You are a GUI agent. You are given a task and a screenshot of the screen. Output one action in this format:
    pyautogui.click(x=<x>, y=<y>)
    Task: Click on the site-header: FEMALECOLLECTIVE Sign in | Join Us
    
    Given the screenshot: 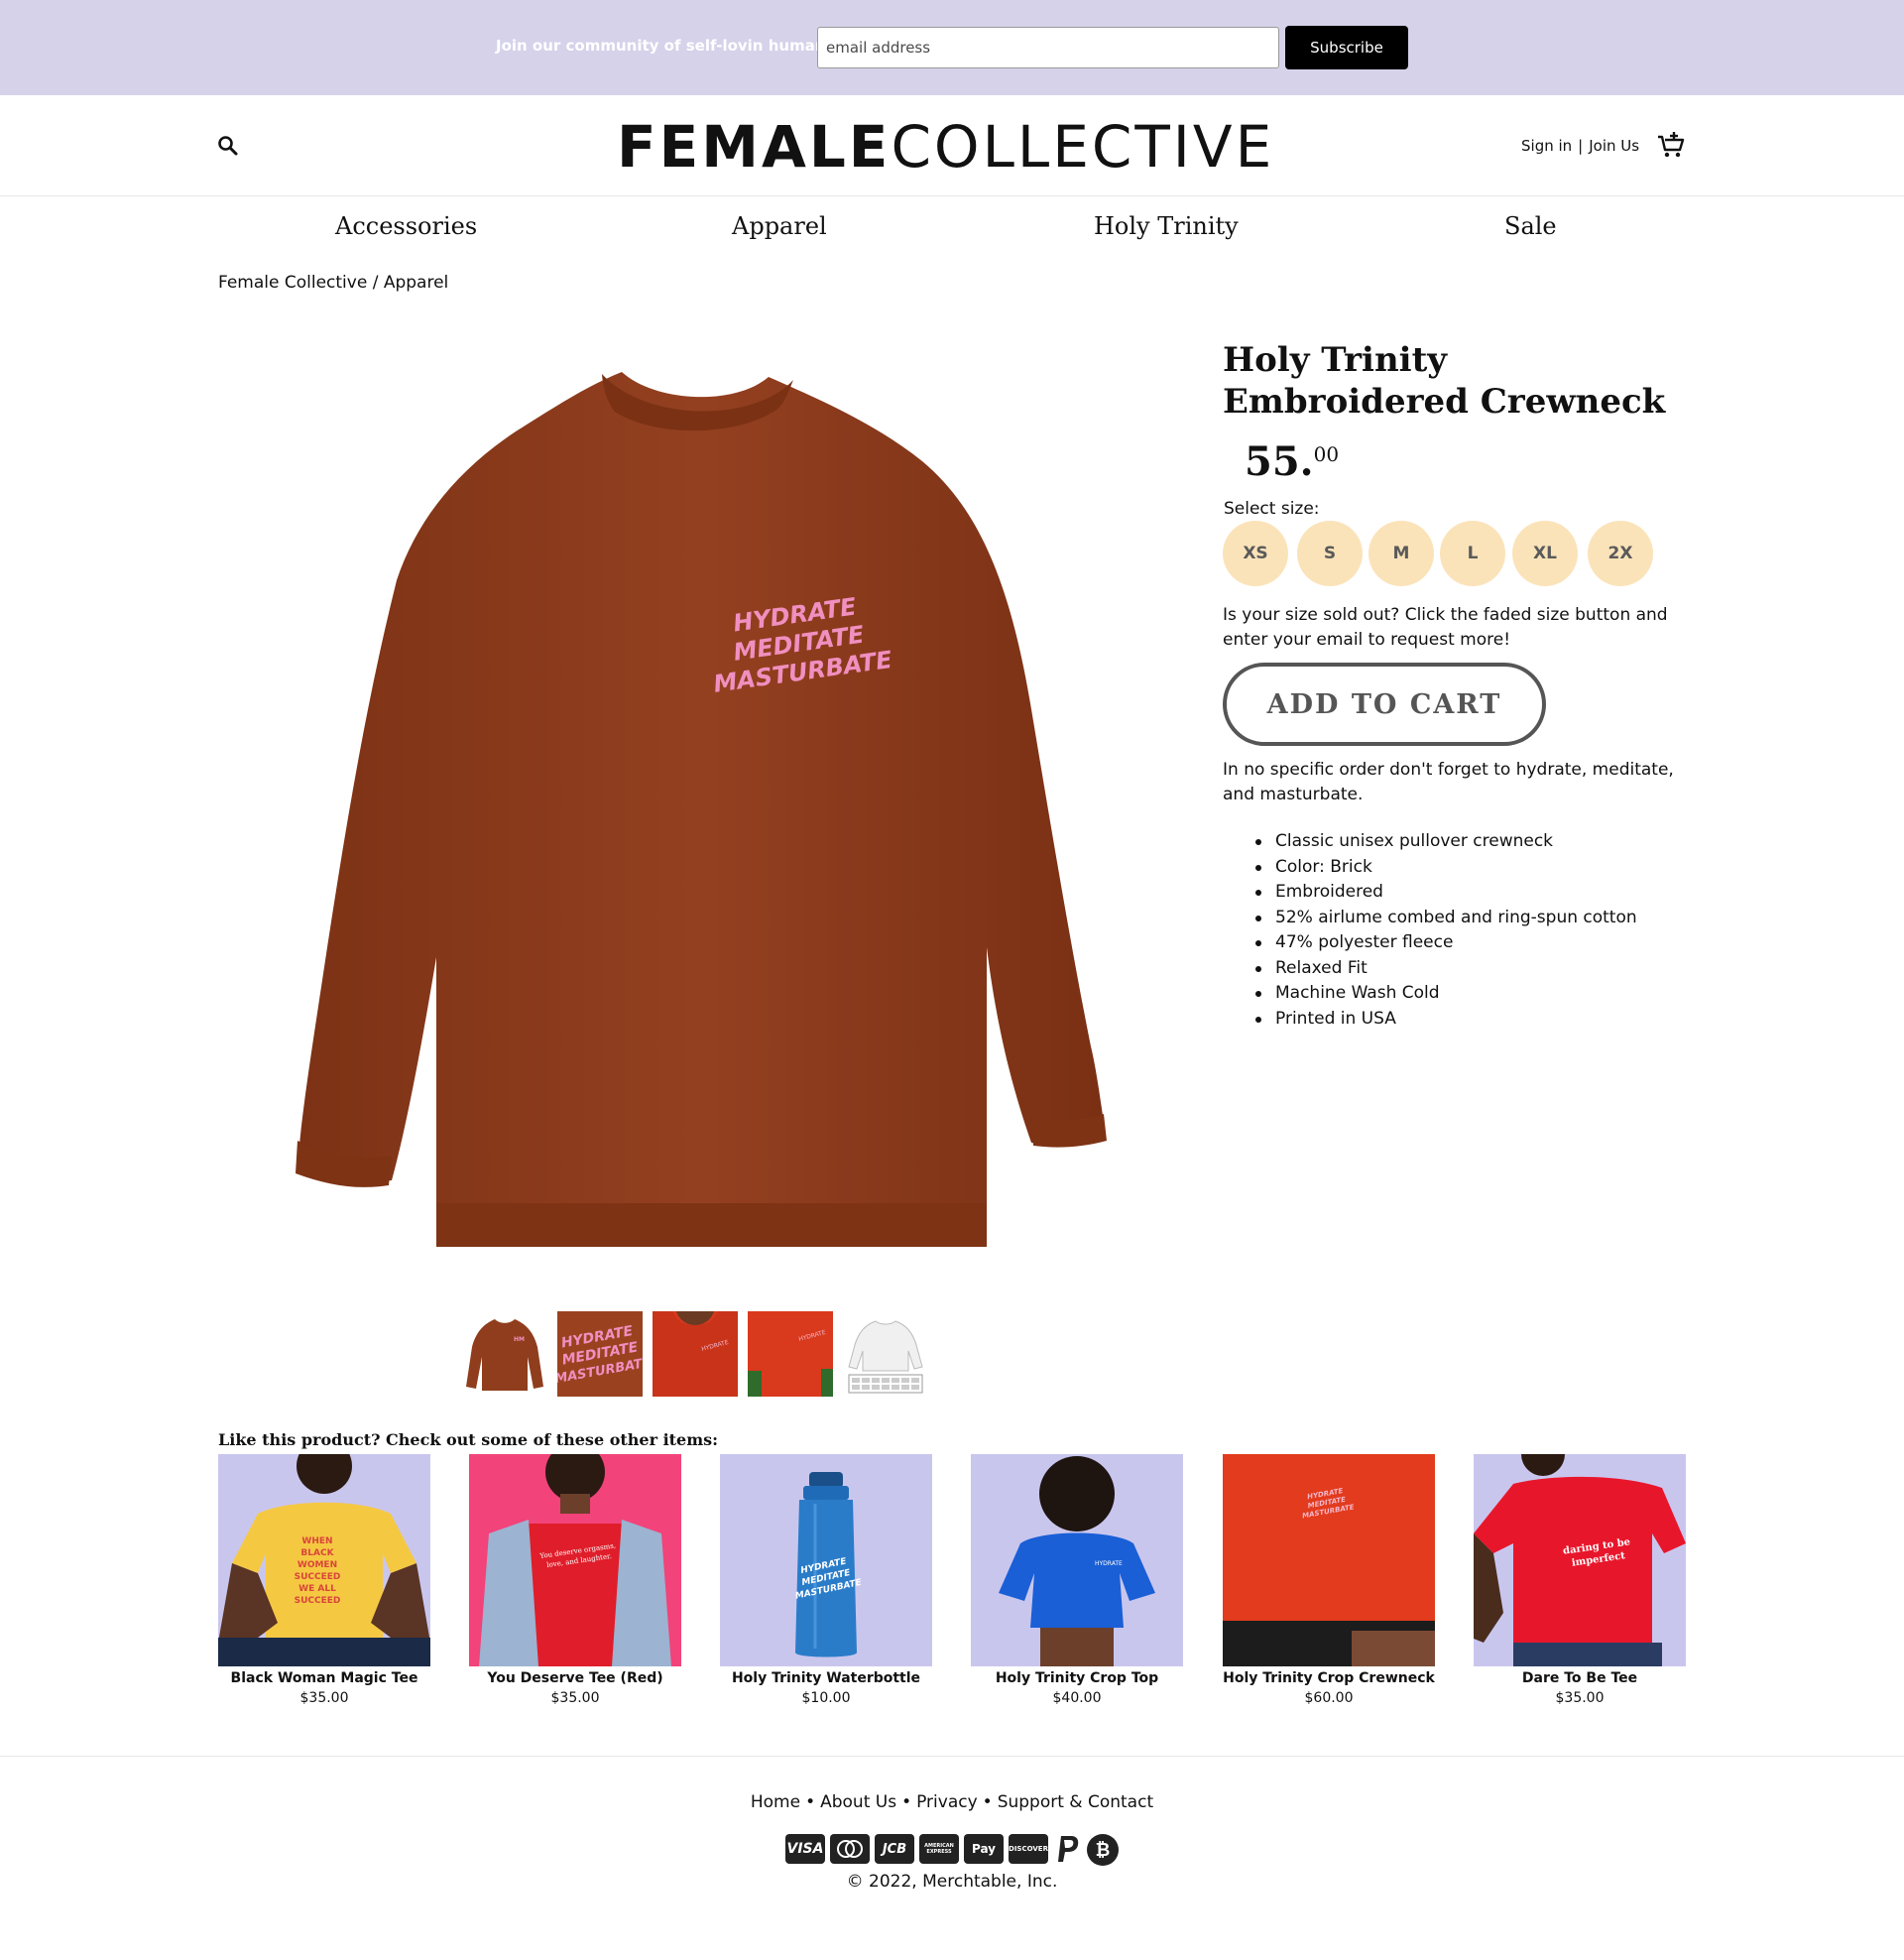 What is the action you would take?
    pyautogui.click(x=952, y=145)
    